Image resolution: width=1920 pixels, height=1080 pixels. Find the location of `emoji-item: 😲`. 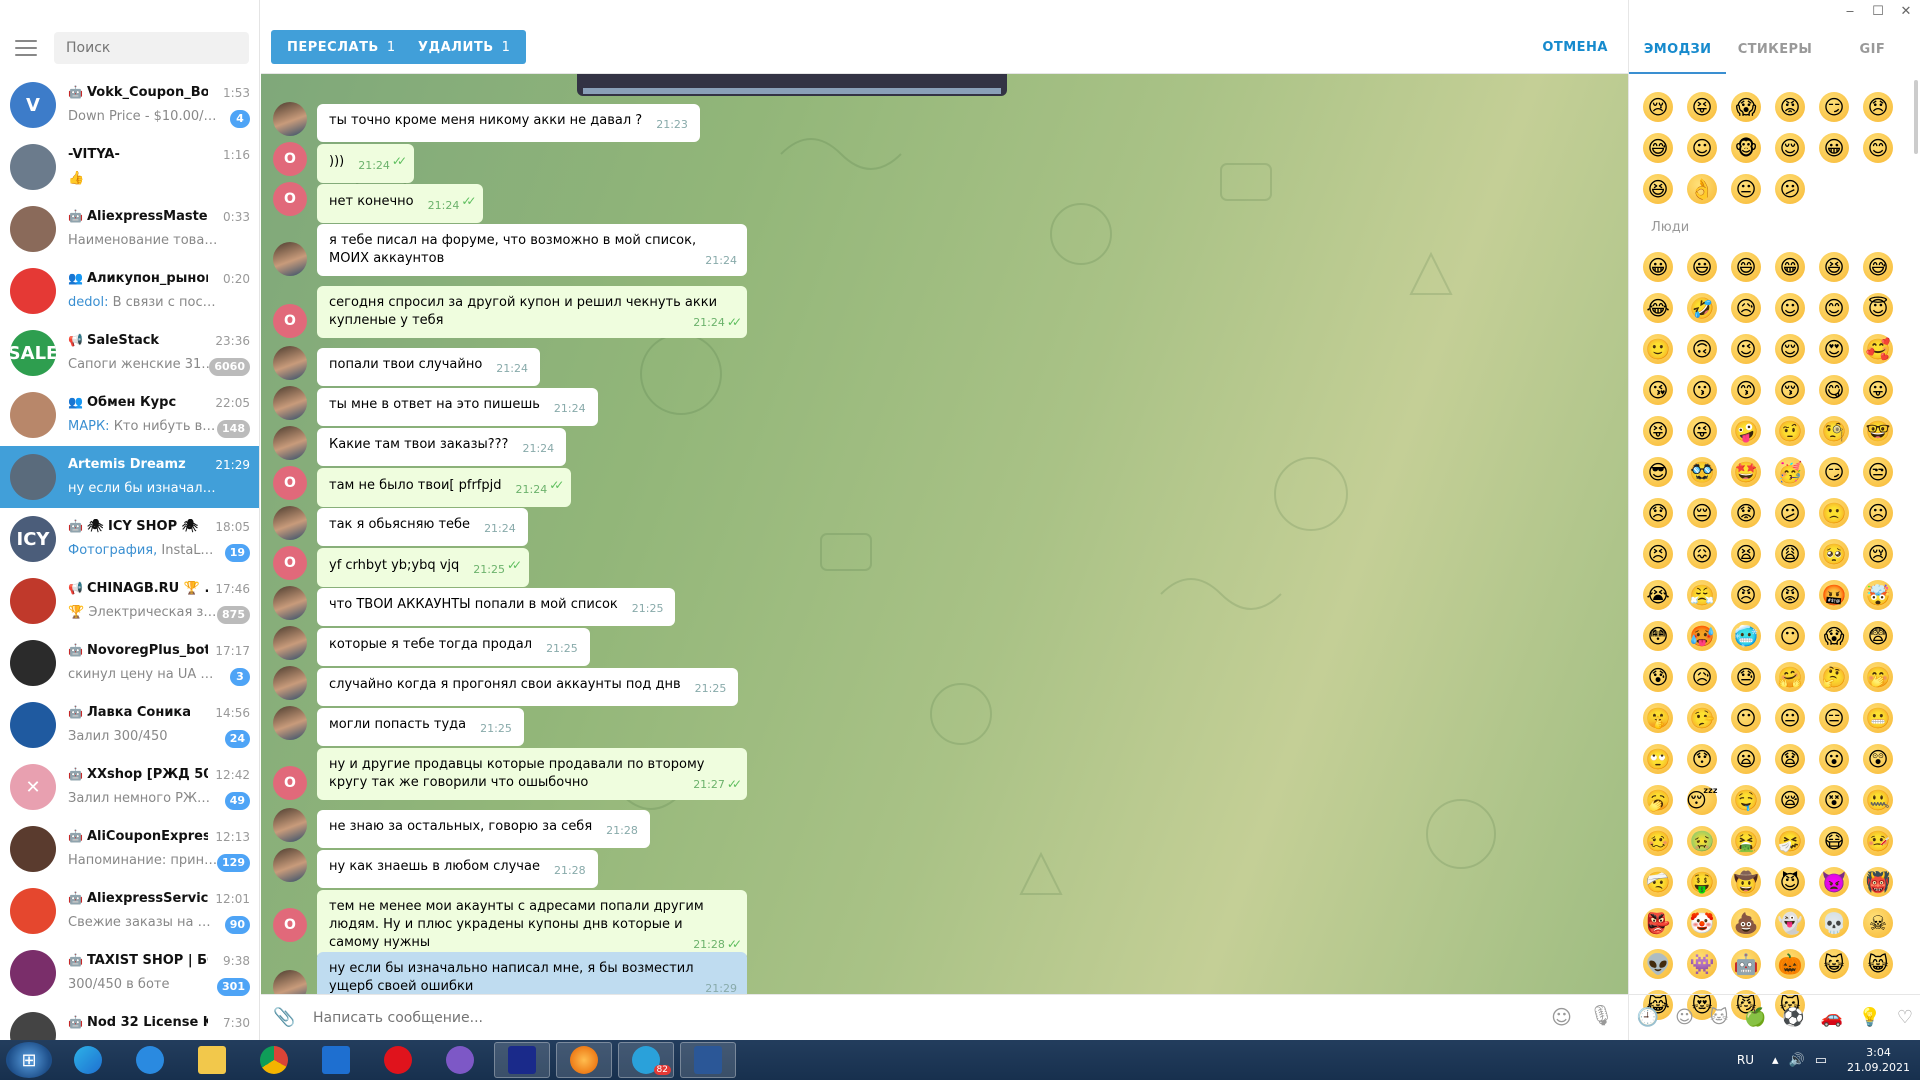

emoji-item: 😲 is located at coordinates (1878, 759).